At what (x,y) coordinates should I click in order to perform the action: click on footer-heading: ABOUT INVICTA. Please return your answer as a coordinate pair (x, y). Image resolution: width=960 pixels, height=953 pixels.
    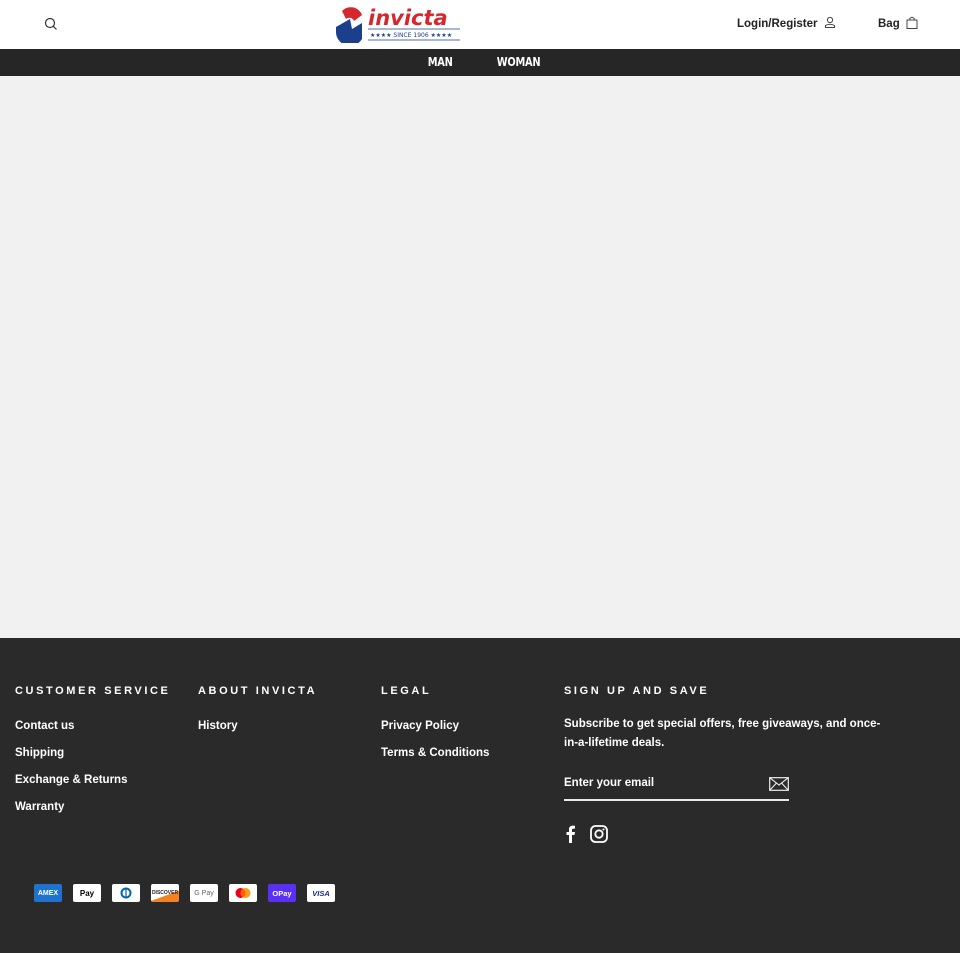
    Looking at the image, I should click on (258, 691).